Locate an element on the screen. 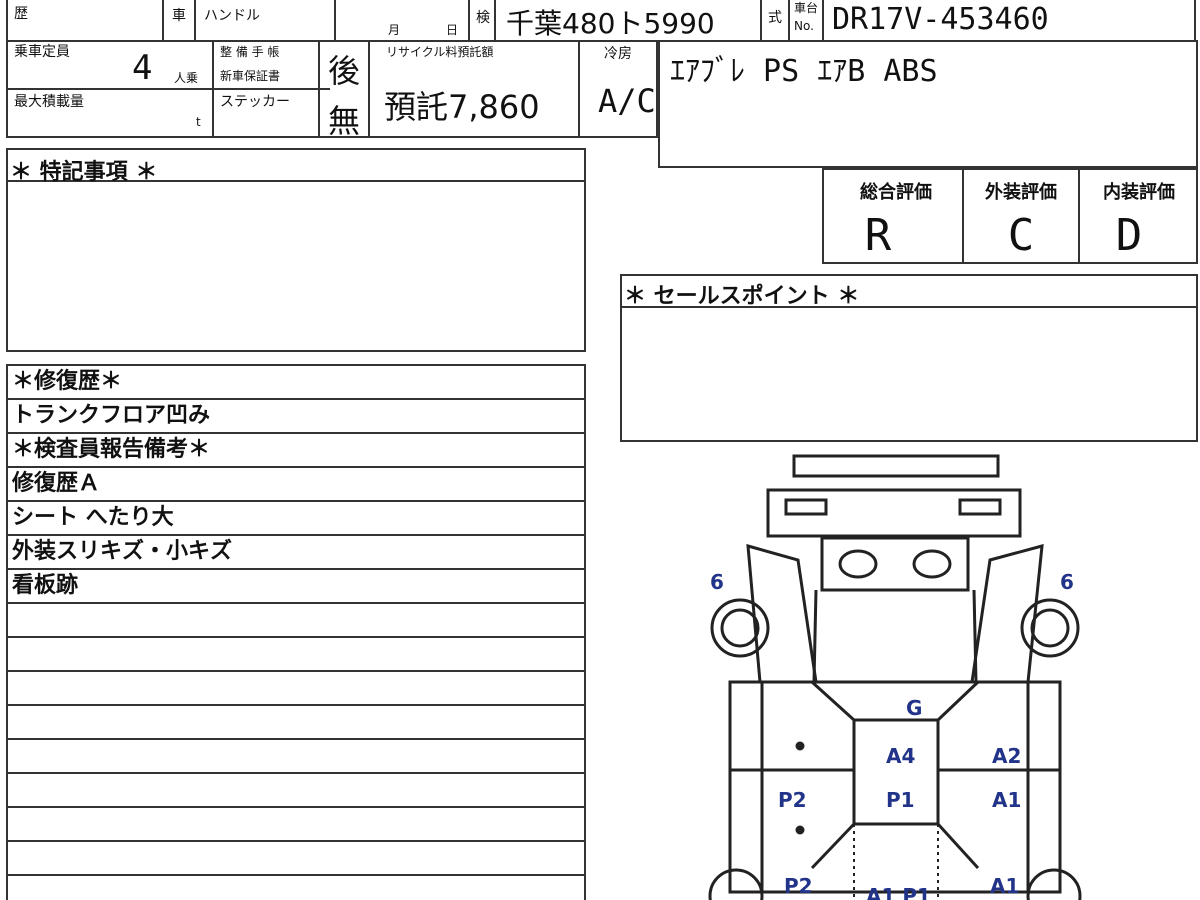  mark-roof-front: G is located at coordinates (914, 708).